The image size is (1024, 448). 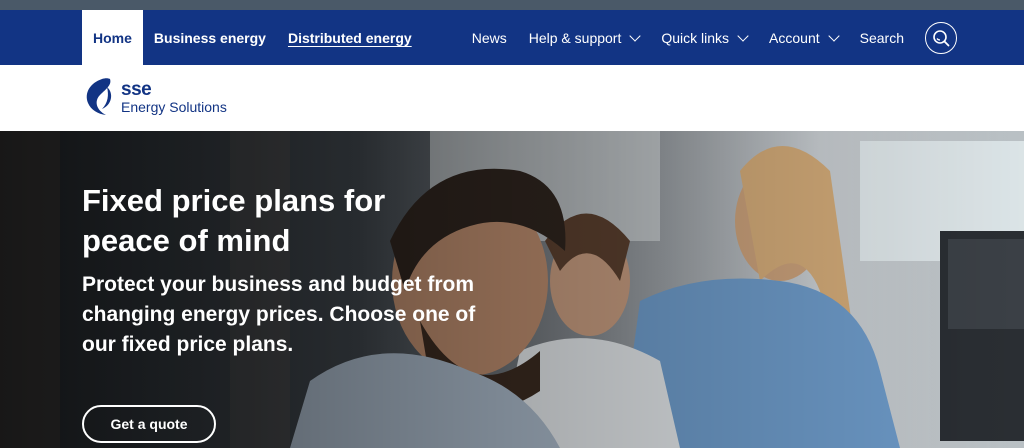 I want to click on search-button, so click(x=941, y=38).